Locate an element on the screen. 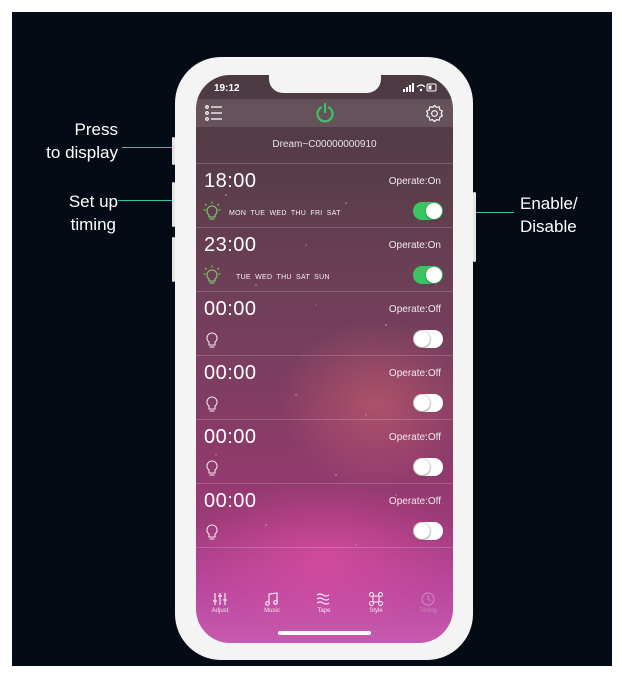 The image size is (622, 674). callout-text: Press is located at coordinates (96, 129).